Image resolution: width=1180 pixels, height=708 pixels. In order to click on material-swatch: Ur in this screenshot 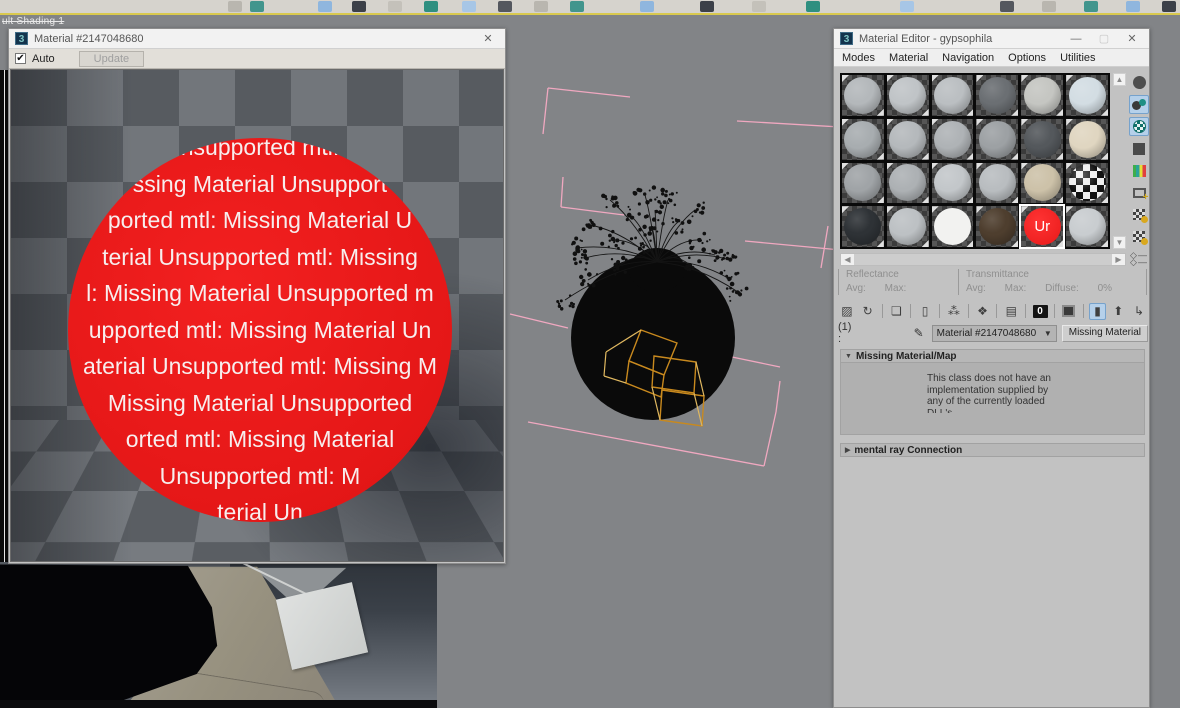, I will do `click(1042, 226)`.